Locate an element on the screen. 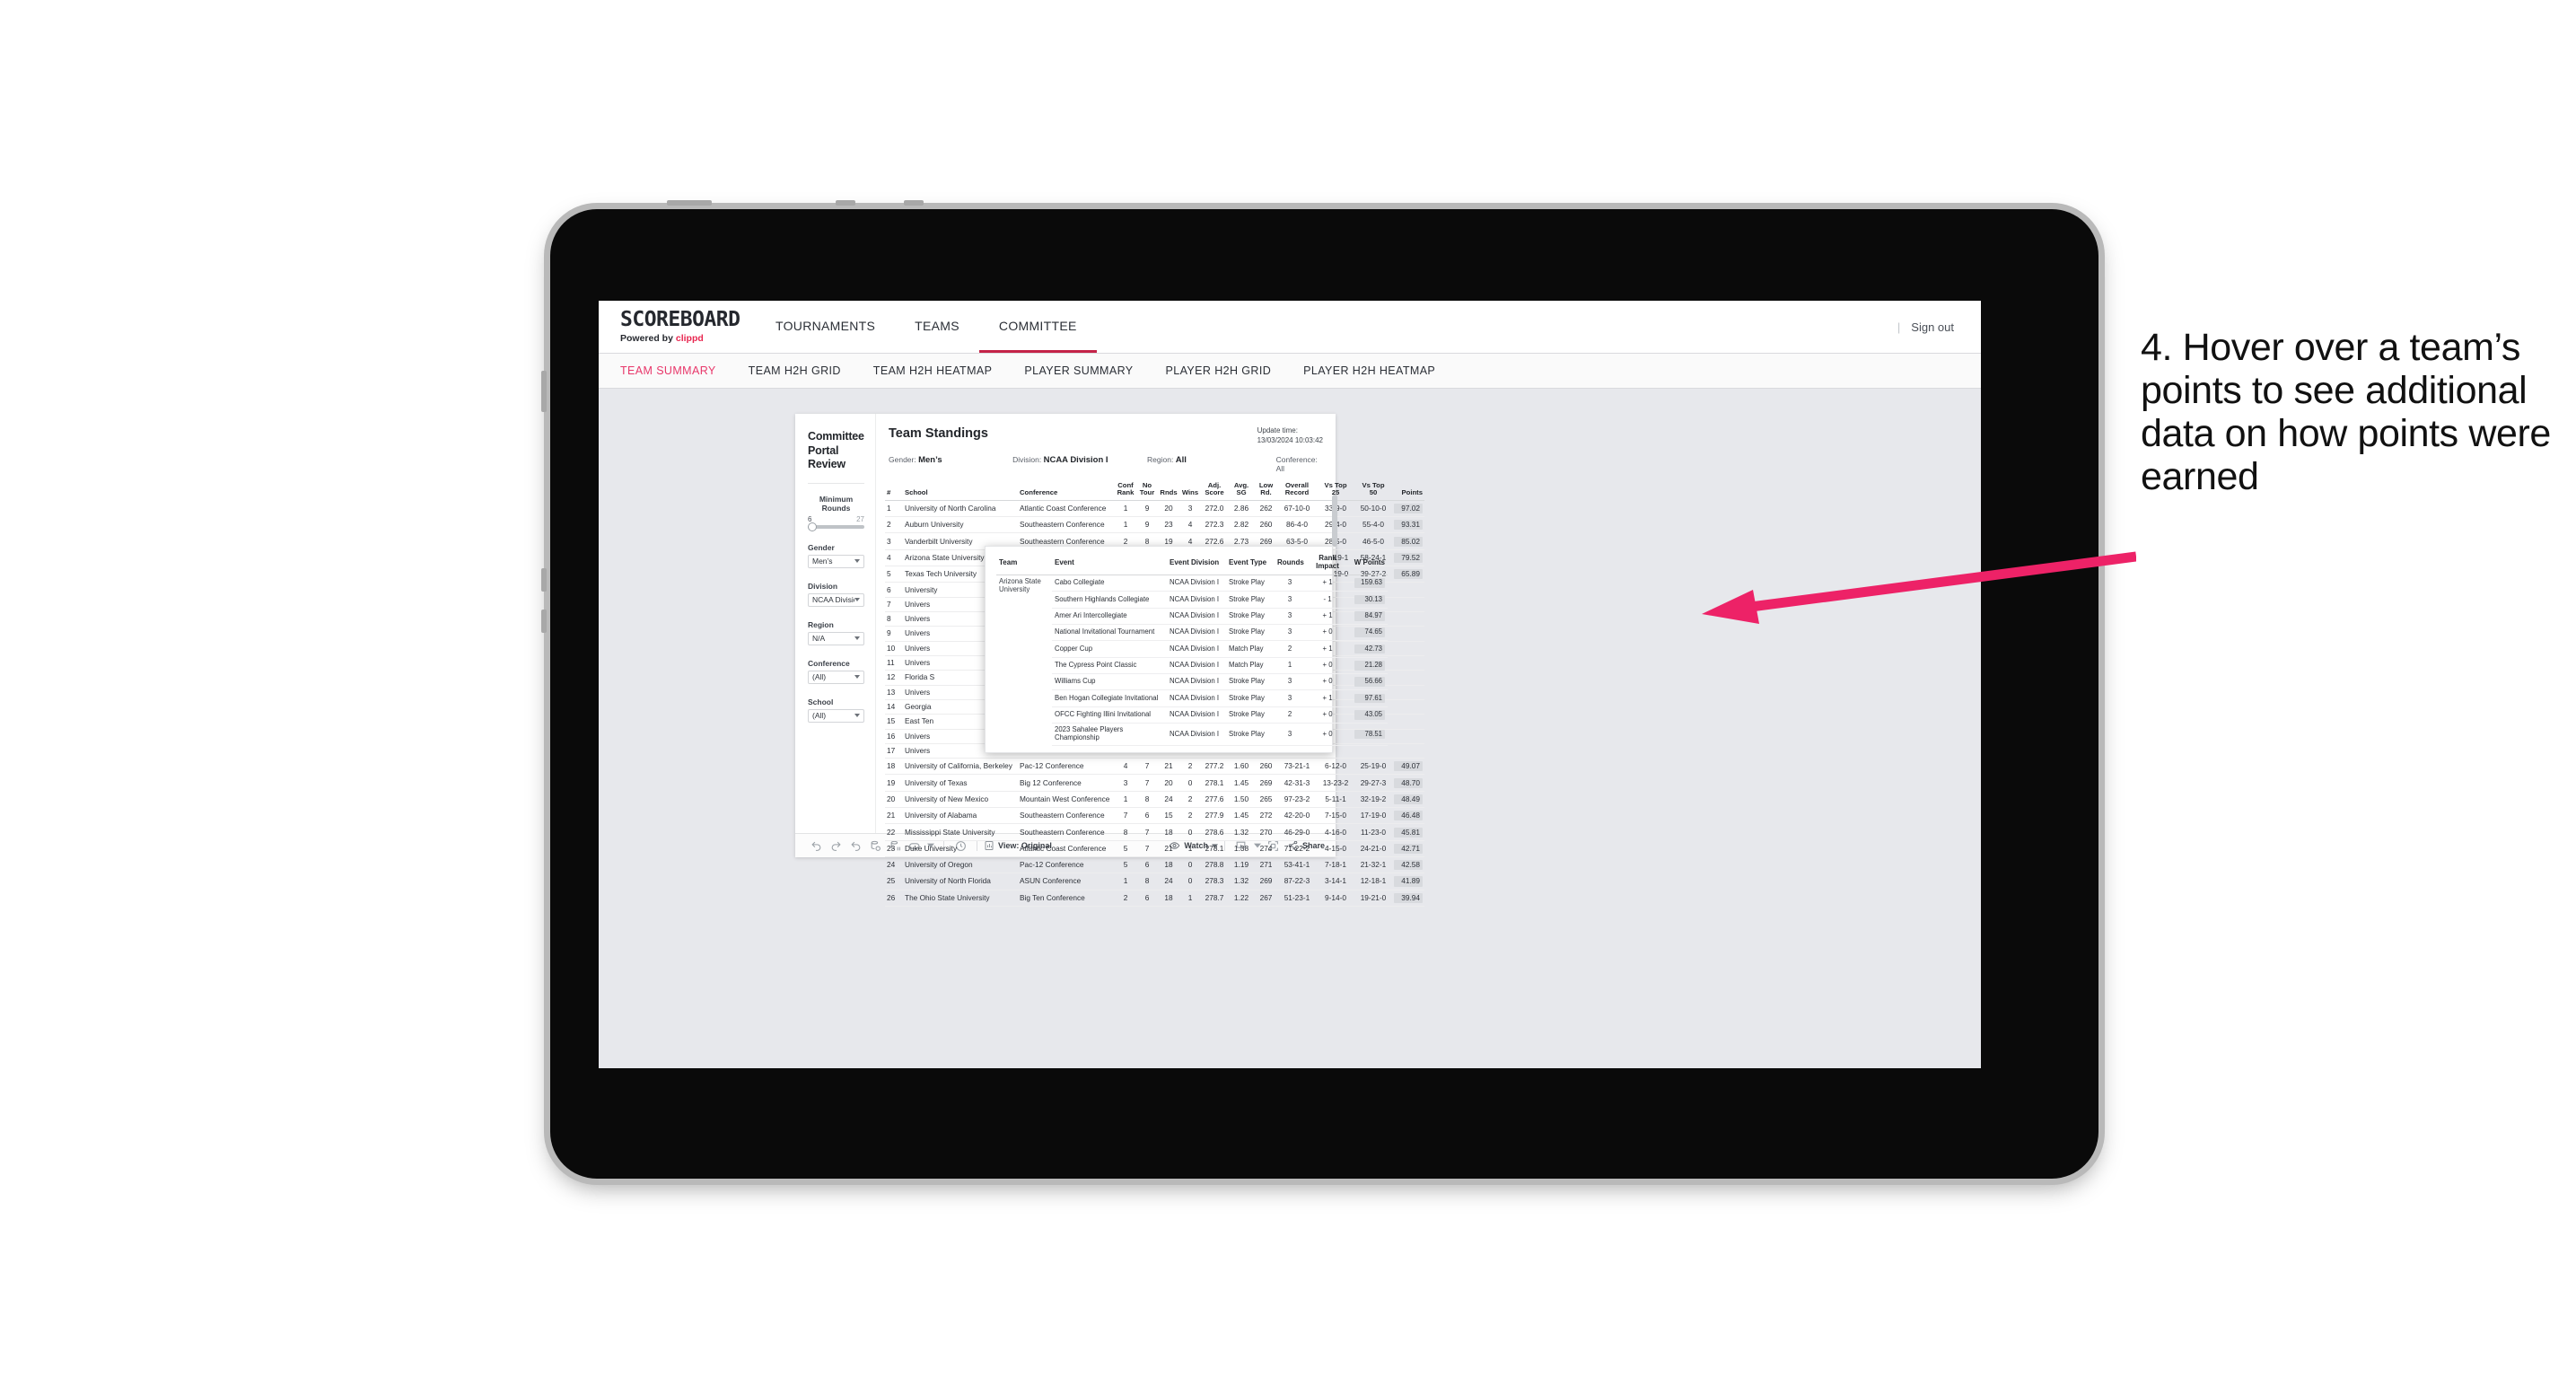  brand-logo: SCOREBOARD Powered by clippd is located at coordinates (677, 327).